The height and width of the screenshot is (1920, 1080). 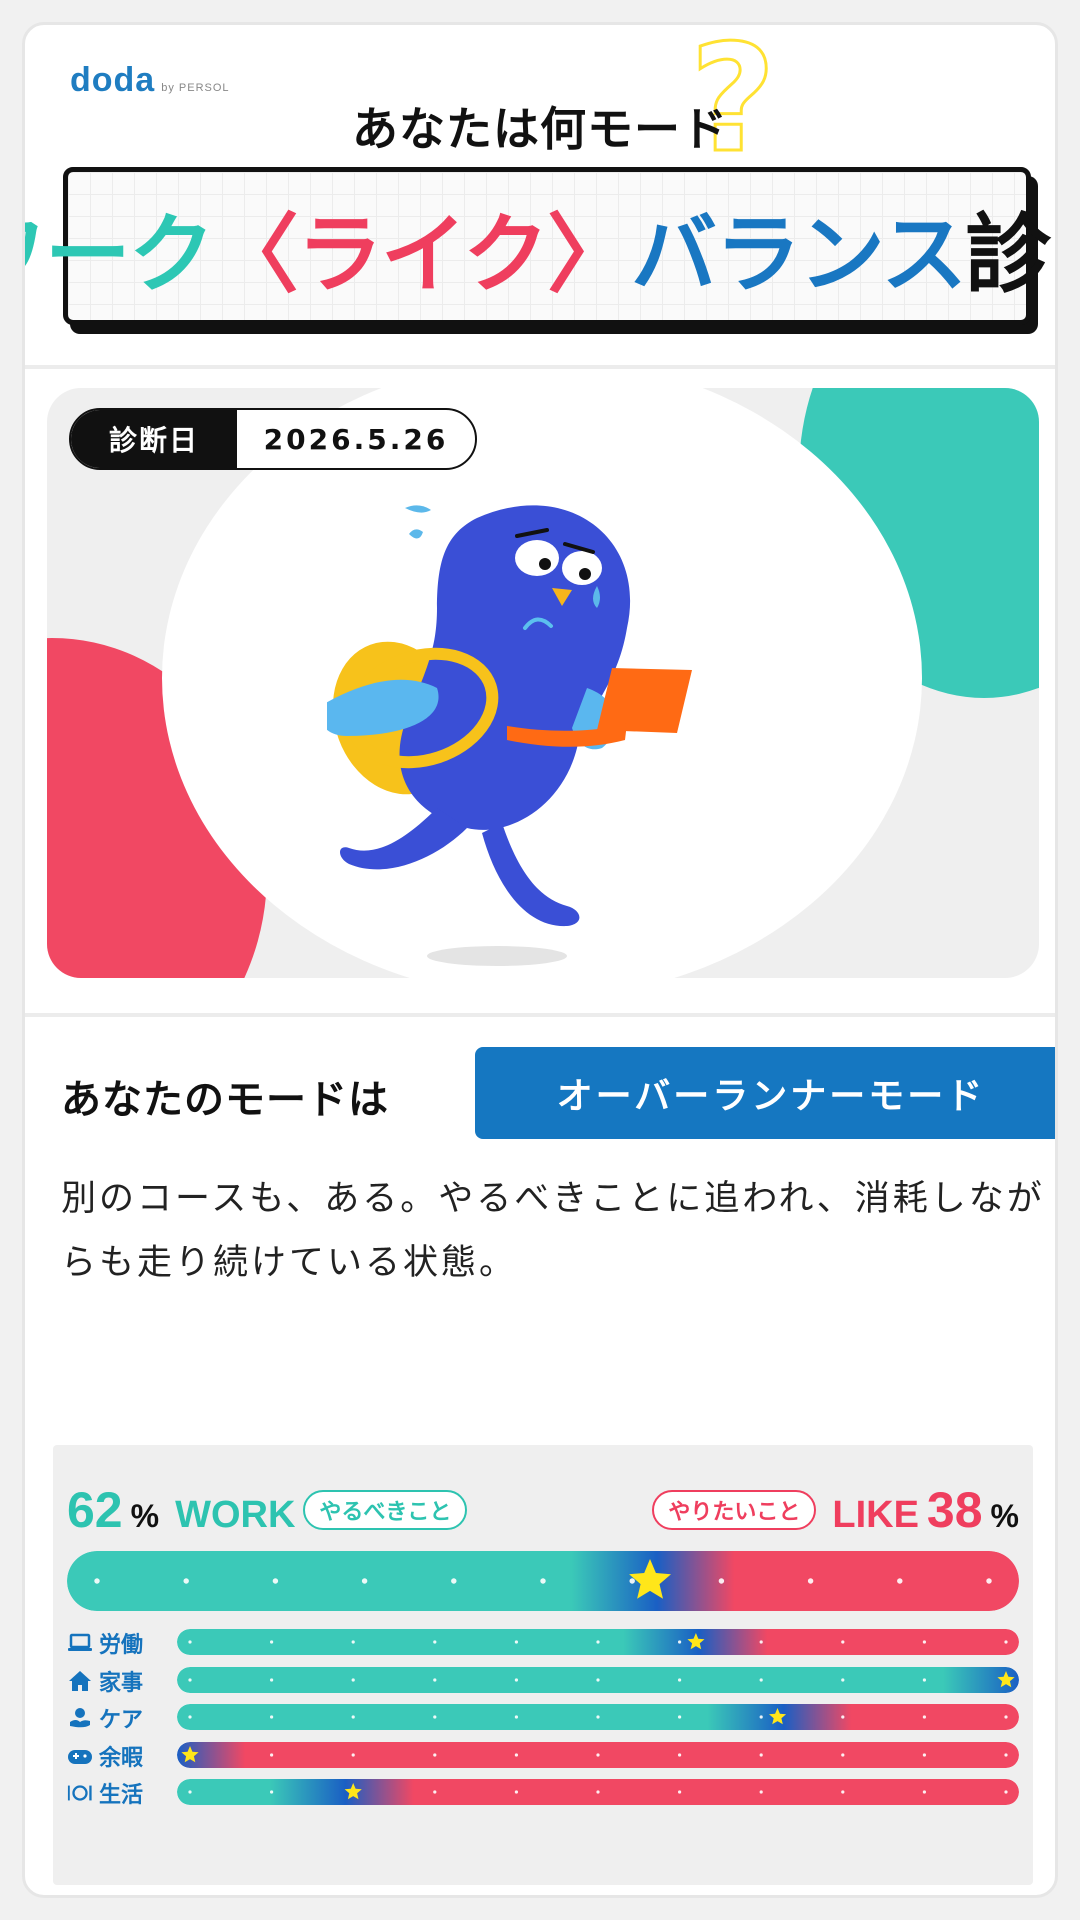 What do you see at coordinates (1010, 254) in the screenshot?
I see `title-diagnosis: 診断` at bounding box center [1010, 254].